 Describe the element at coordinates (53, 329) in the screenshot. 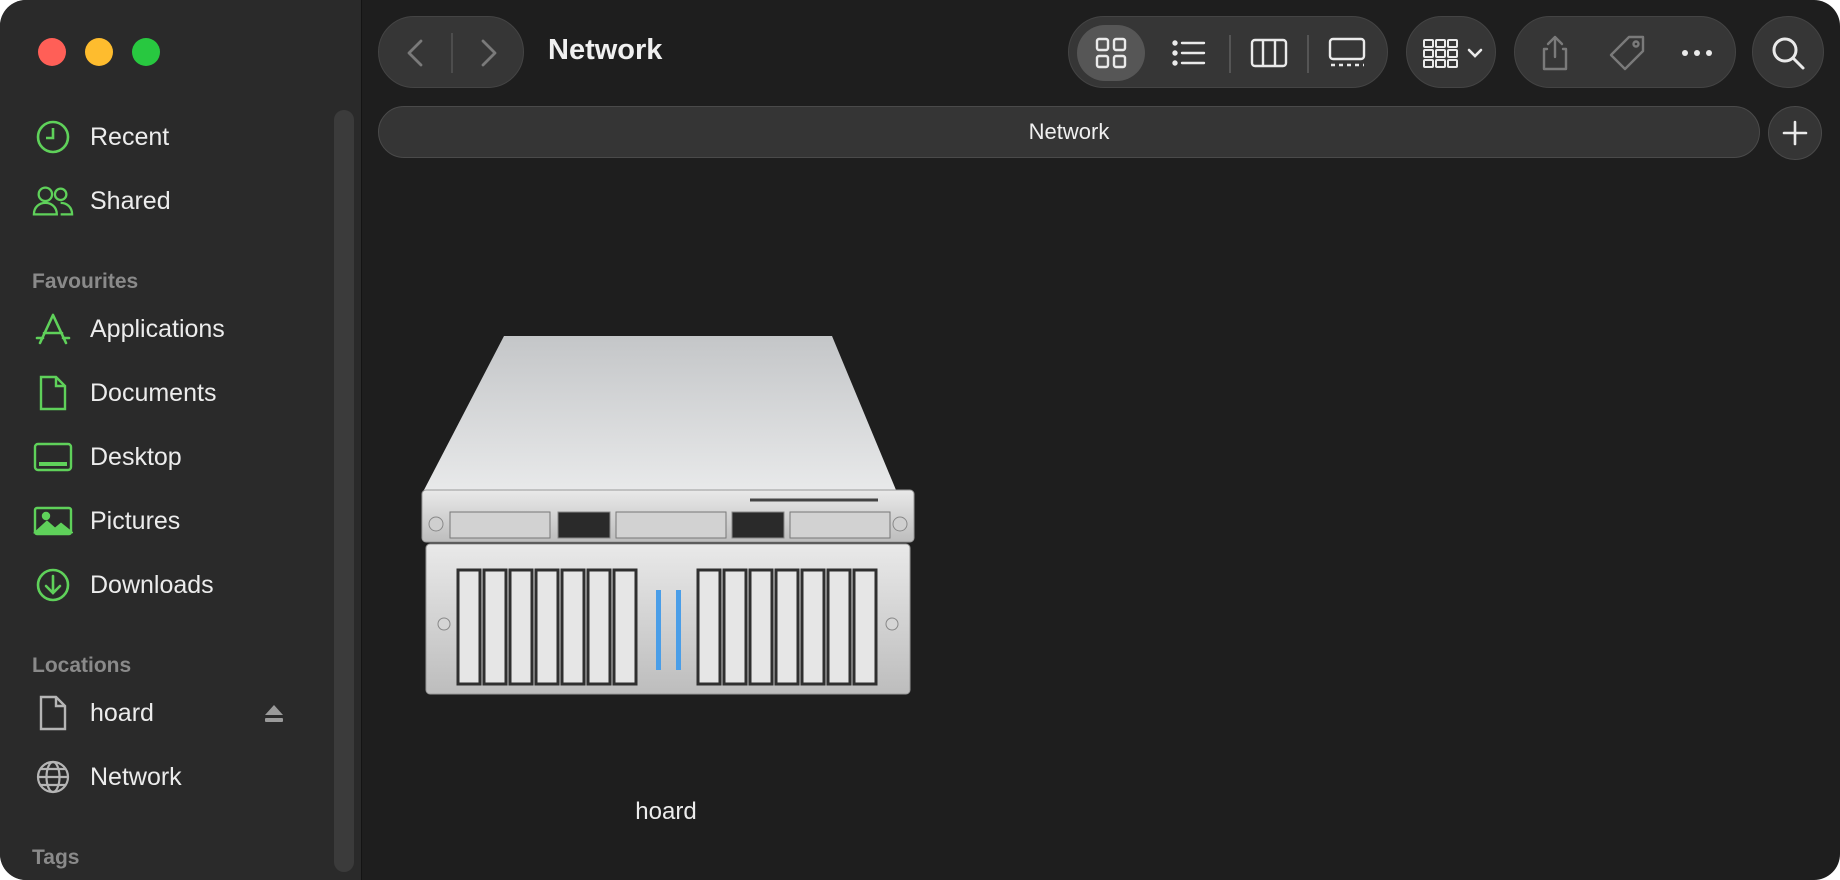

I see `applications-icon` at that location.